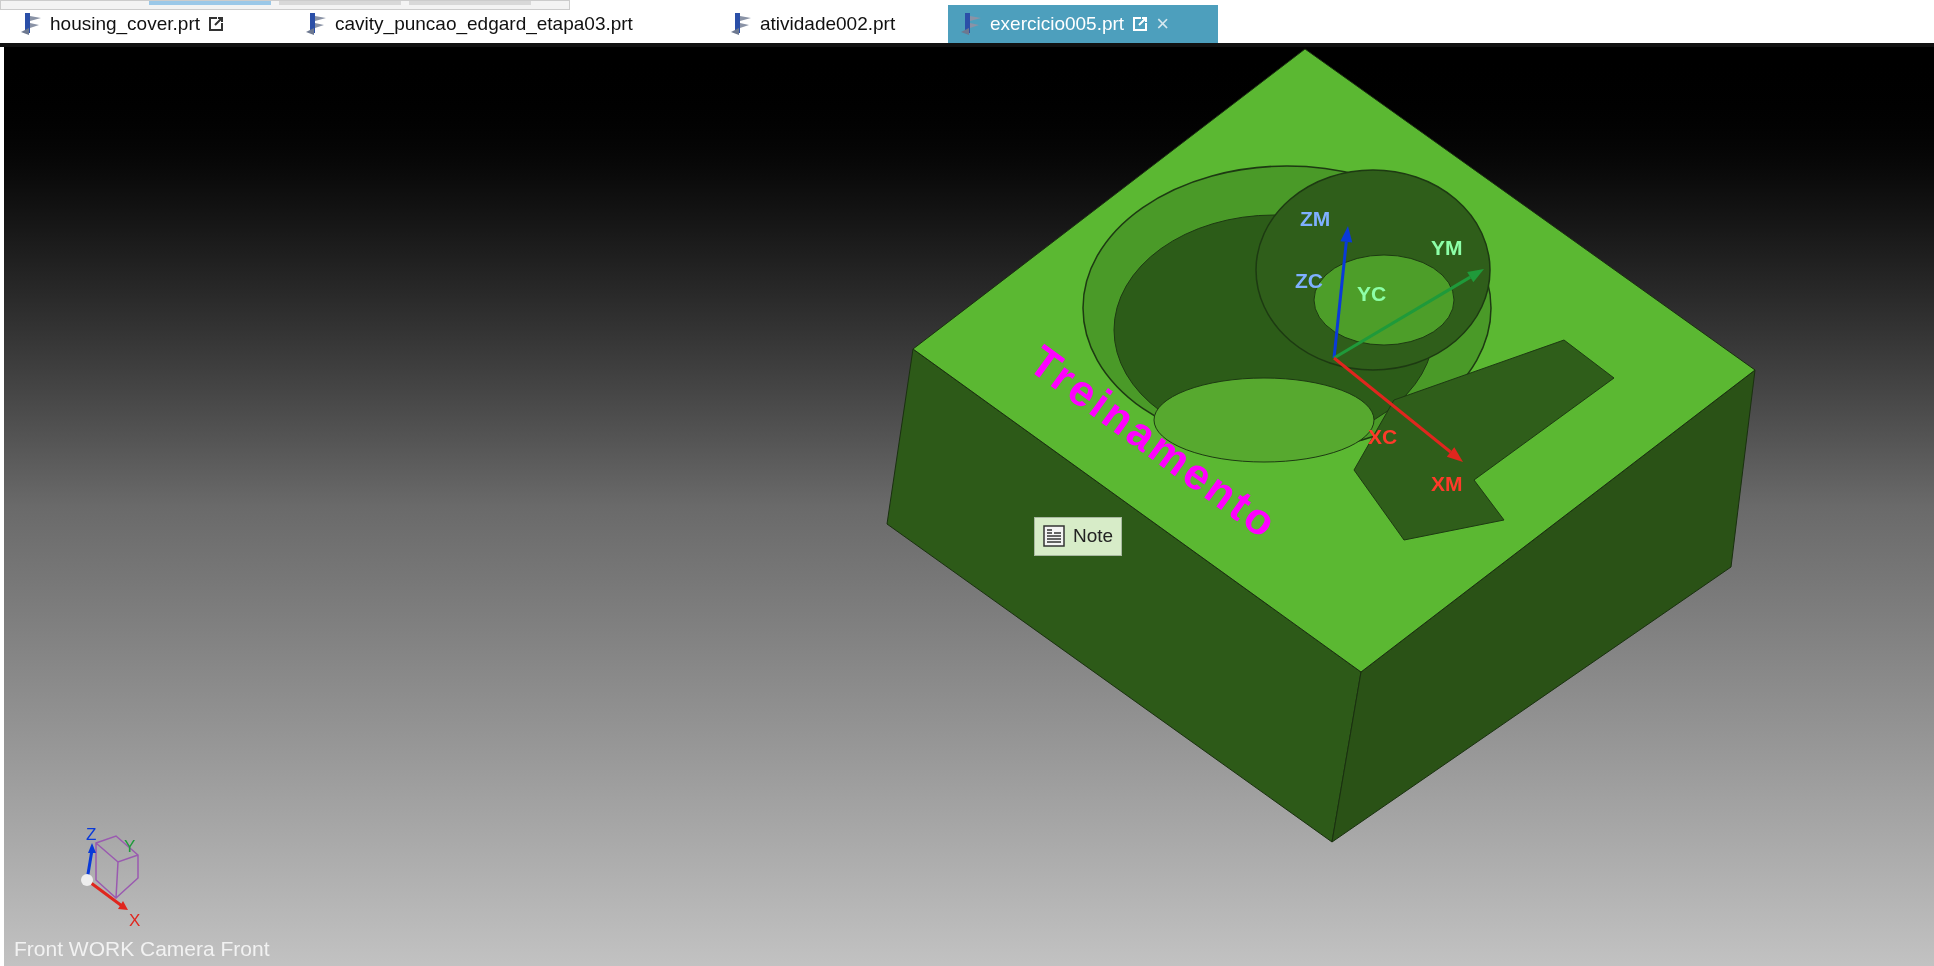 This screenshot has width=1934, height=966. What do you see at coordinates (1383, 436) in the screenshot?
I see `axis-label: XC` at bounding box center [1383, 436].